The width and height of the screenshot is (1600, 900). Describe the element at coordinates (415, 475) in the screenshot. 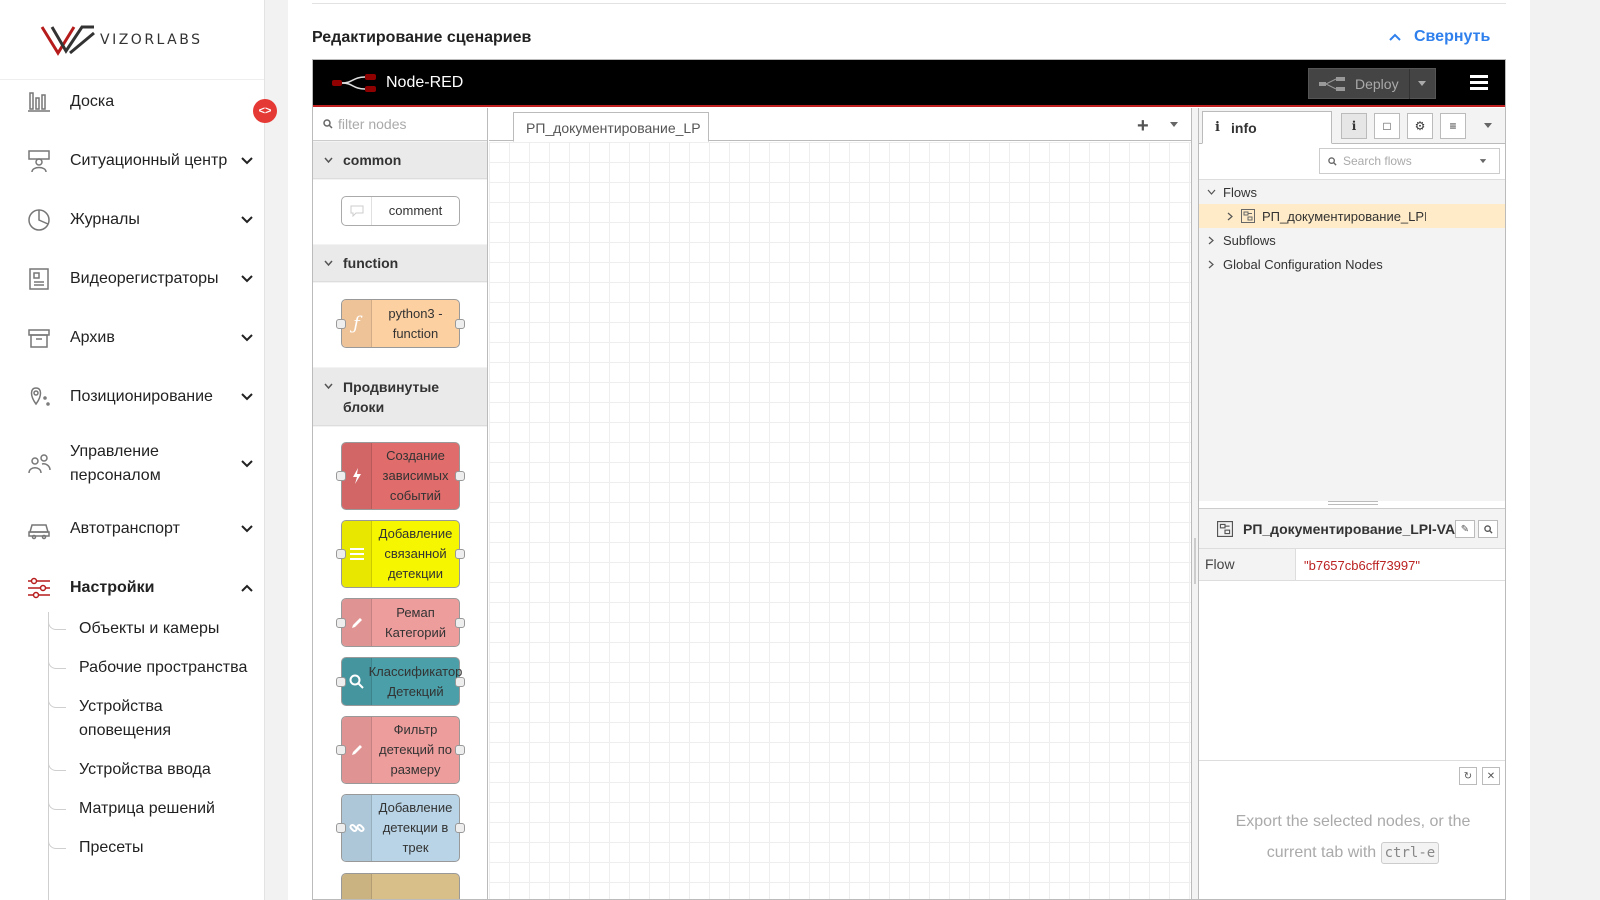

I see `node-label: Создание зависимых событий` at that location.